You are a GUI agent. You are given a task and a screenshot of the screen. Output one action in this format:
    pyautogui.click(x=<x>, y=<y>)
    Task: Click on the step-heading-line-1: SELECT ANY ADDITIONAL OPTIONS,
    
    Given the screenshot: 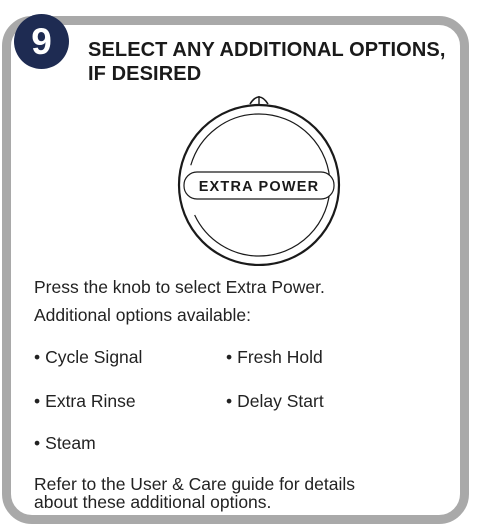 What is the action you would take?
    pyautogui.click(x=267, y=50)
    